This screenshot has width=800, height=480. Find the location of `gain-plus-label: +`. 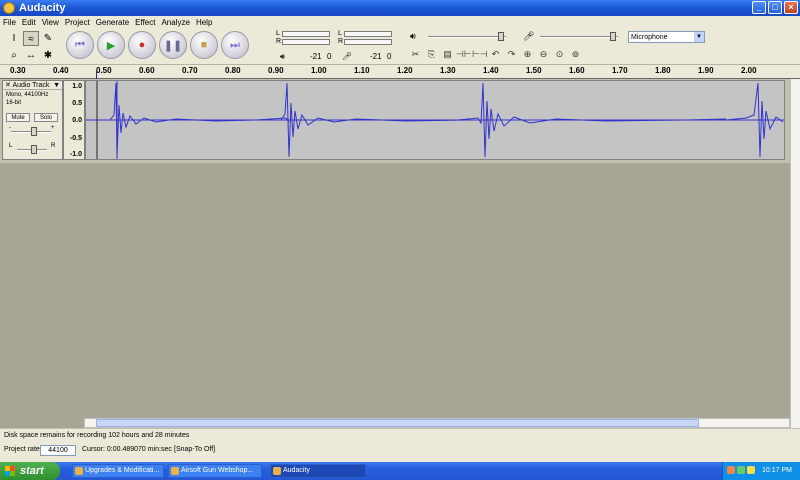

gain-plus-label: + is located at coordinates (53, 128).